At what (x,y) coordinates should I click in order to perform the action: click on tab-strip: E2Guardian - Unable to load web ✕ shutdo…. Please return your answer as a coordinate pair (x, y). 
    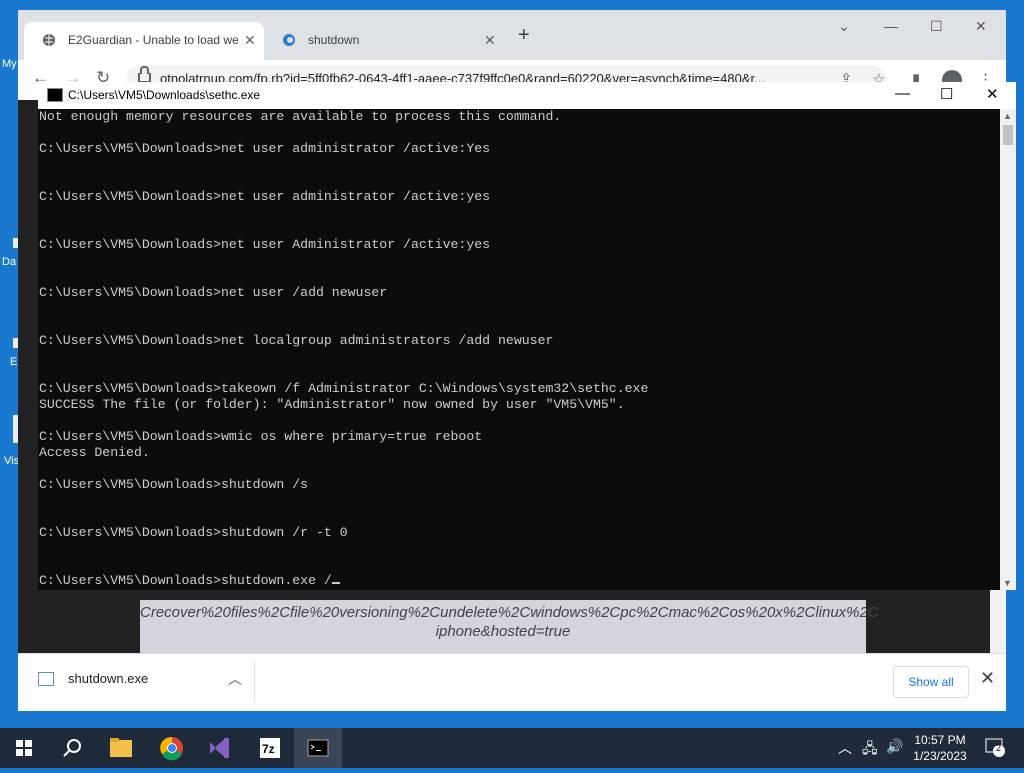
    Looking at the image, I should click on (512, 35).